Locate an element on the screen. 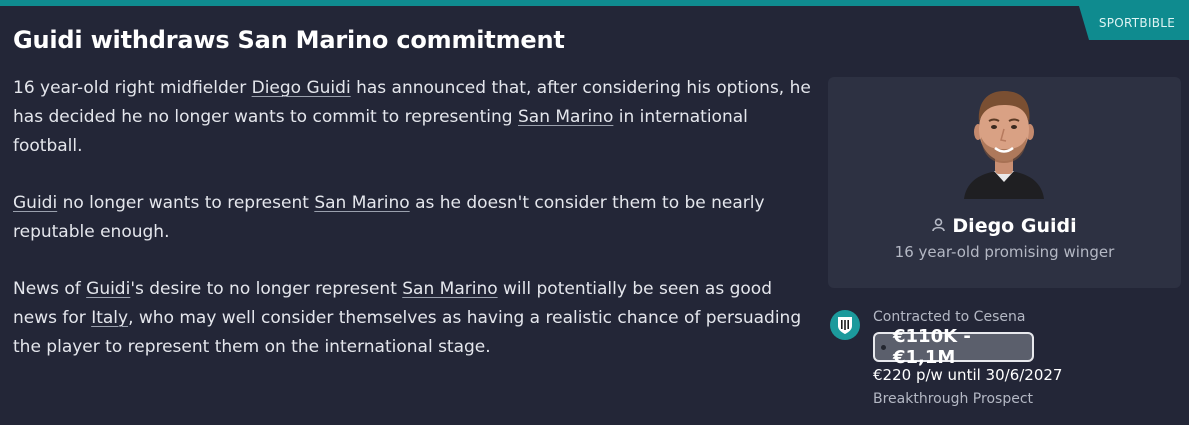 The height and width of the screenshot is (425, 1189). article-text: News of is located at coordinates (50, 289).